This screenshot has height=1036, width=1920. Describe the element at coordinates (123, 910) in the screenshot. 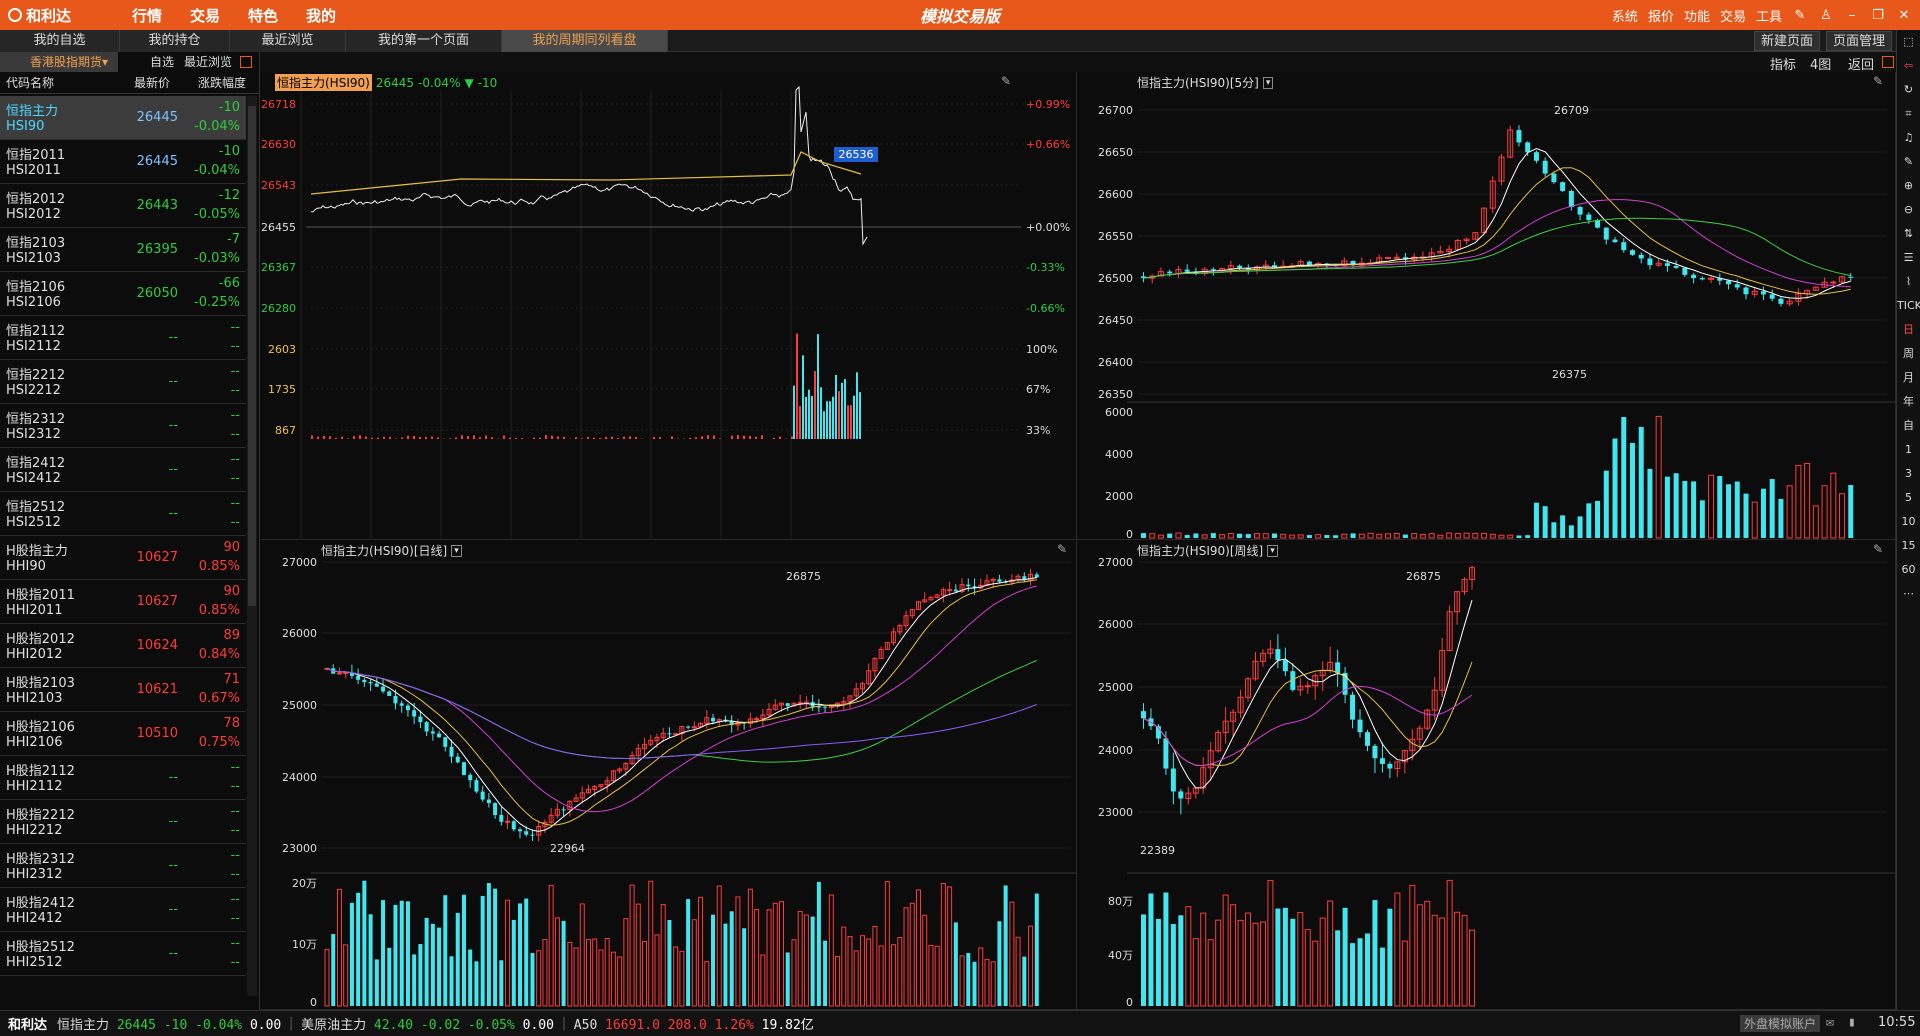

I see `quote-row: H股指2412 HHI2412 -- -- --` at that location.